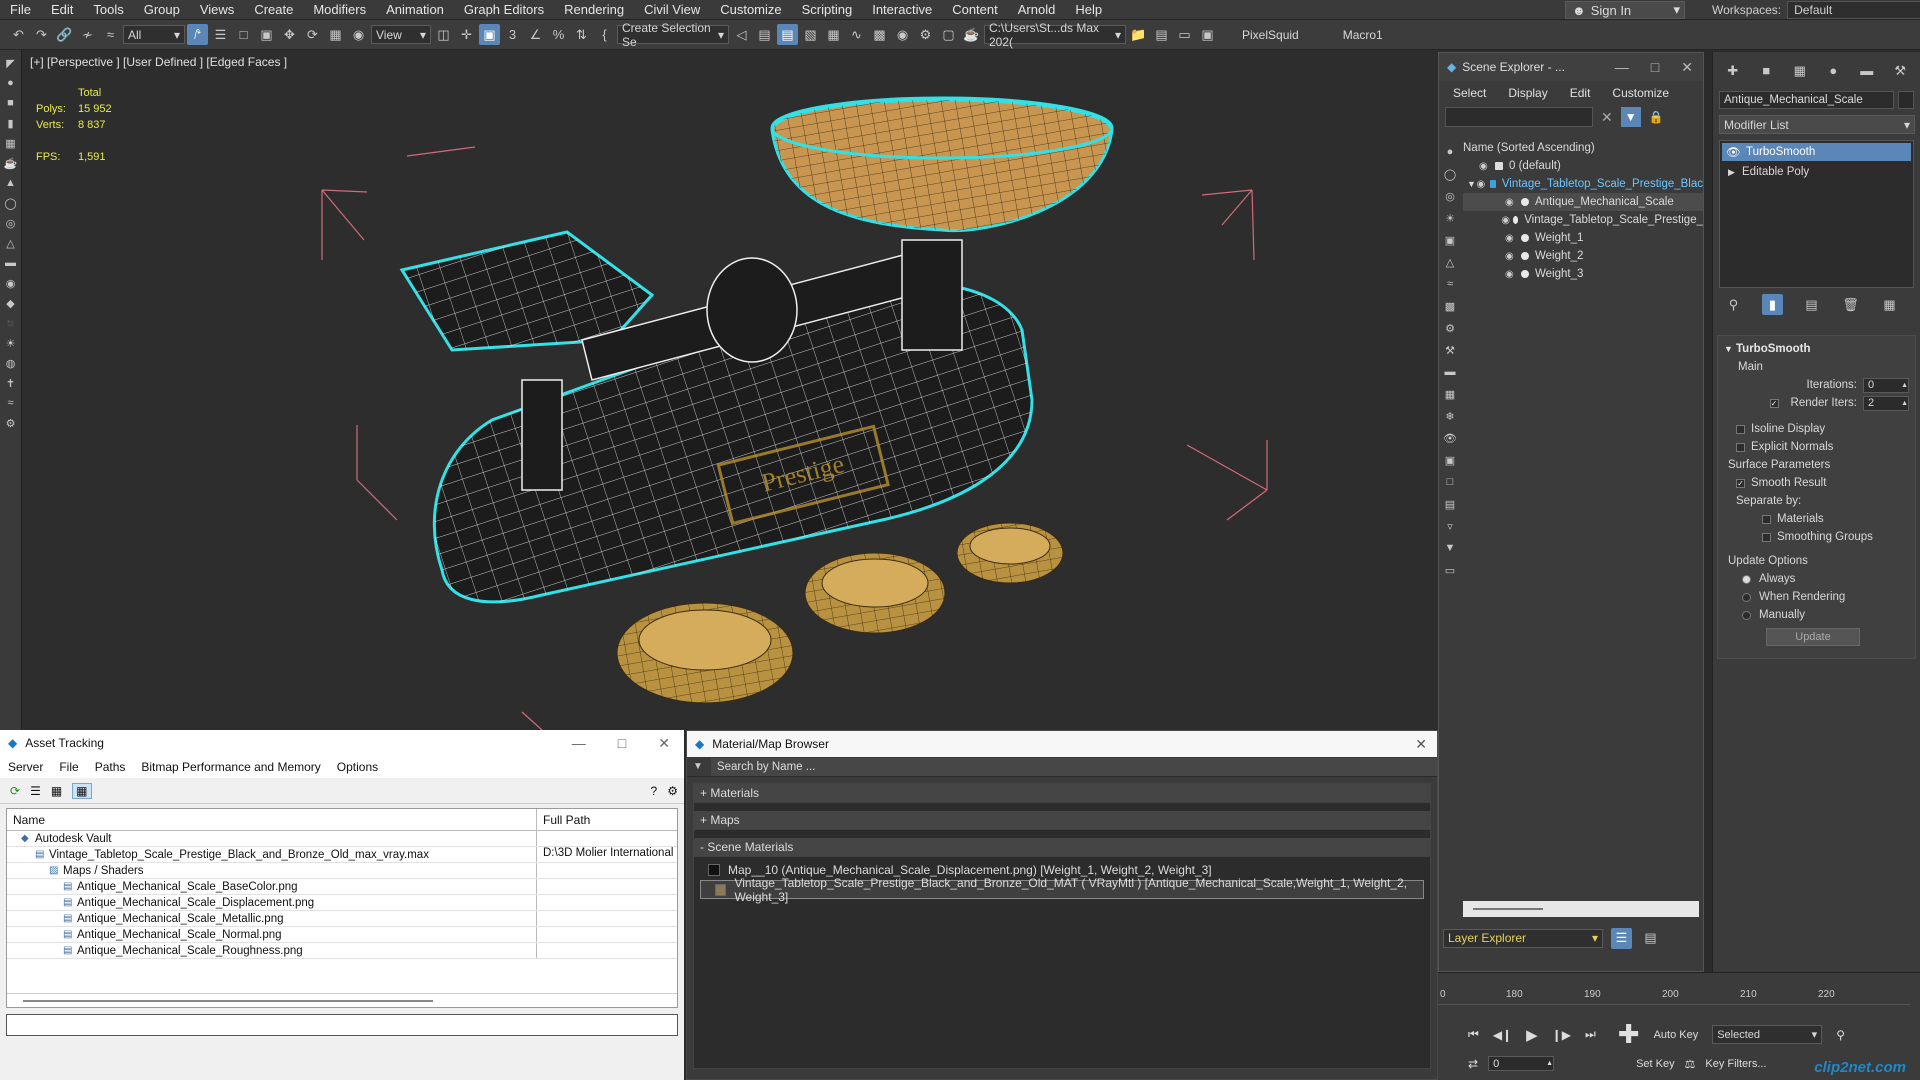  I want to click on at-menu-file: File, so click(68, 767).